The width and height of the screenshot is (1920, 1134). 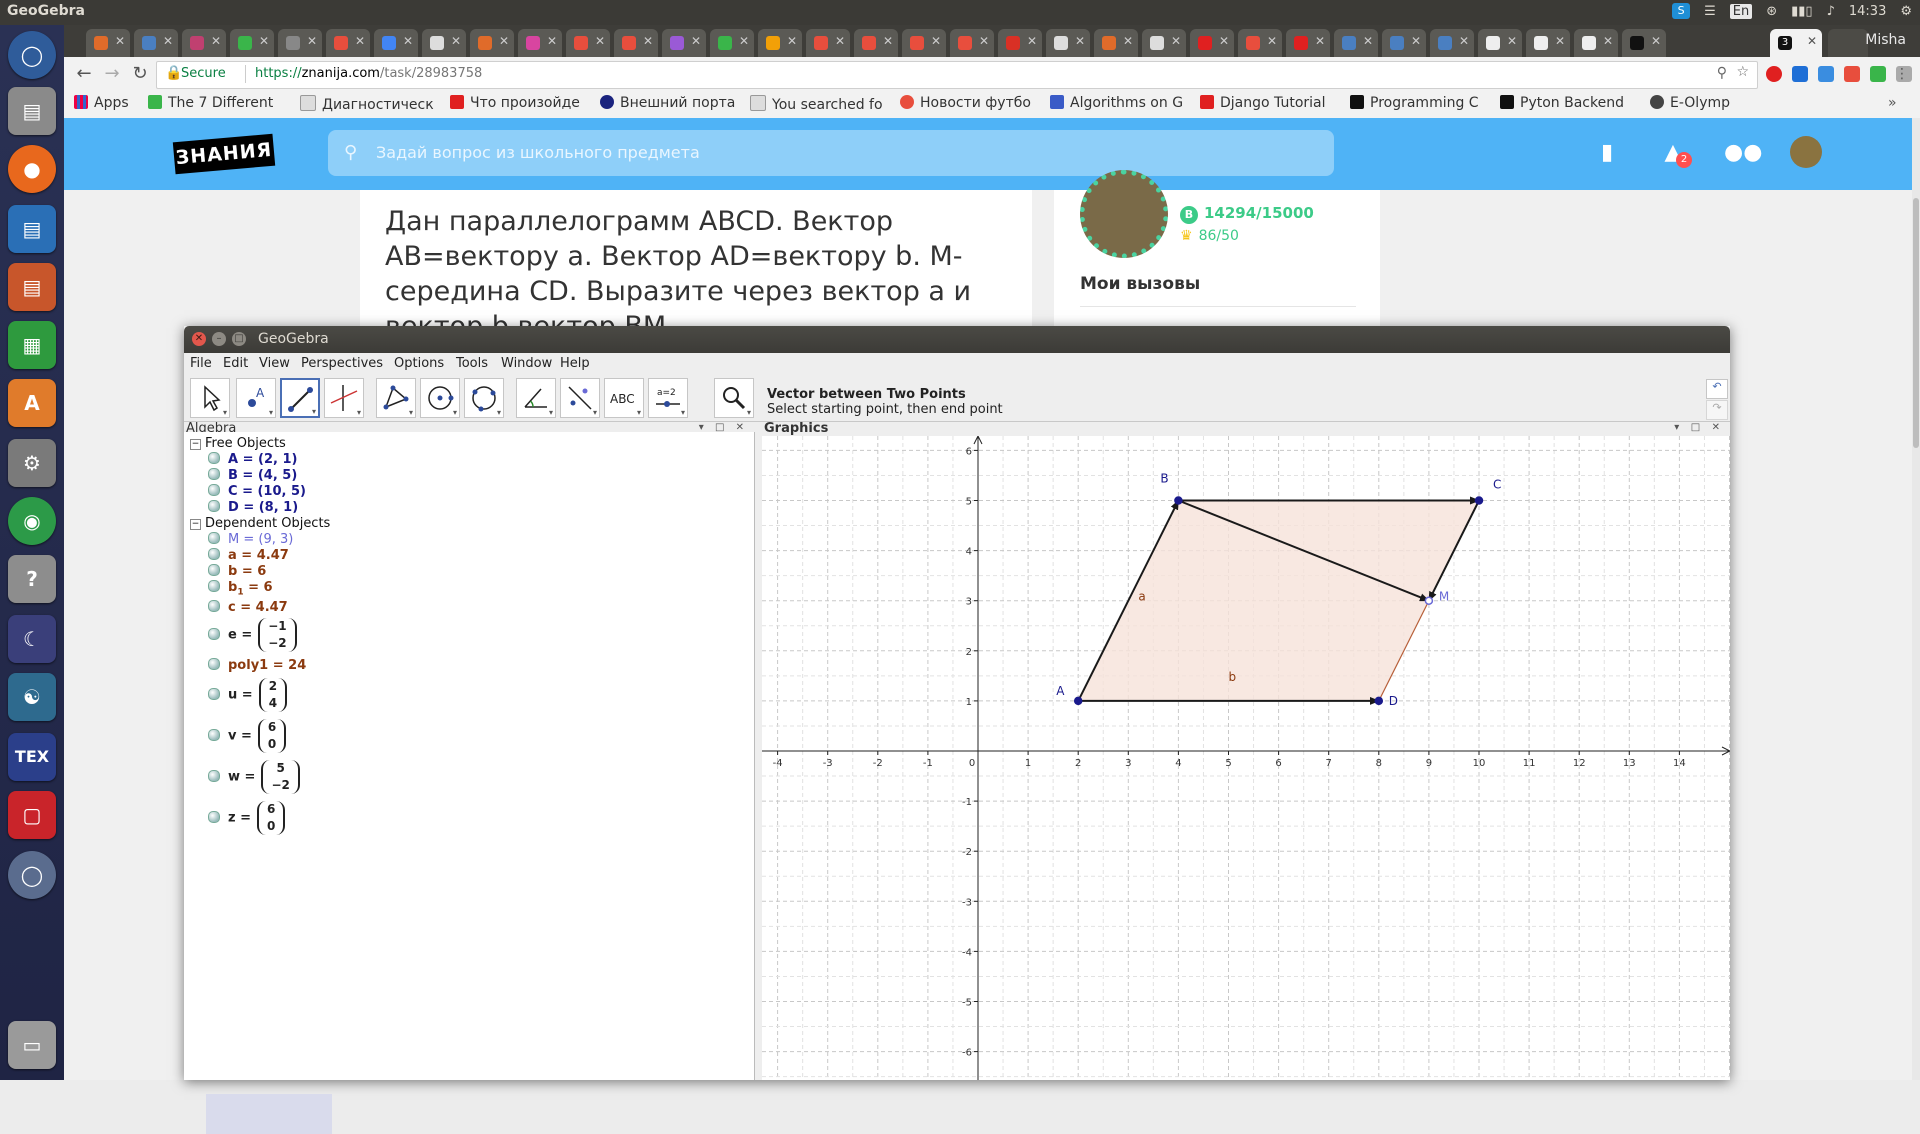 What do you see at coordinates (32, 169) in the screenshot?
I see `firefox-icon: ●` at bounding box center [32, 169].